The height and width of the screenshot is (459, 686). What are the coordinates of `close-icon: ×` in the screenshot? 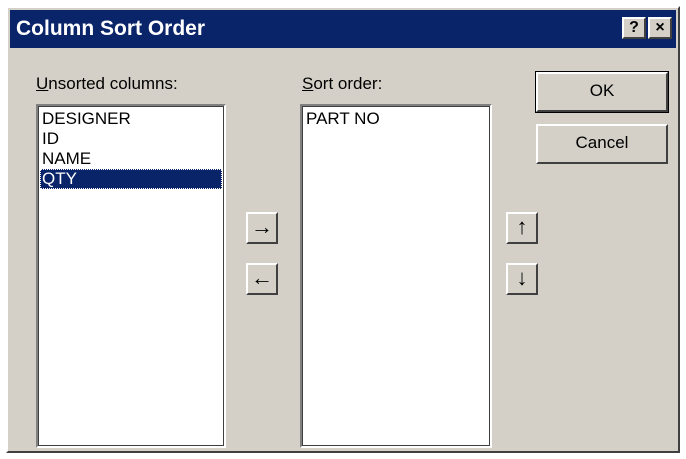 It's located at (660, 27).